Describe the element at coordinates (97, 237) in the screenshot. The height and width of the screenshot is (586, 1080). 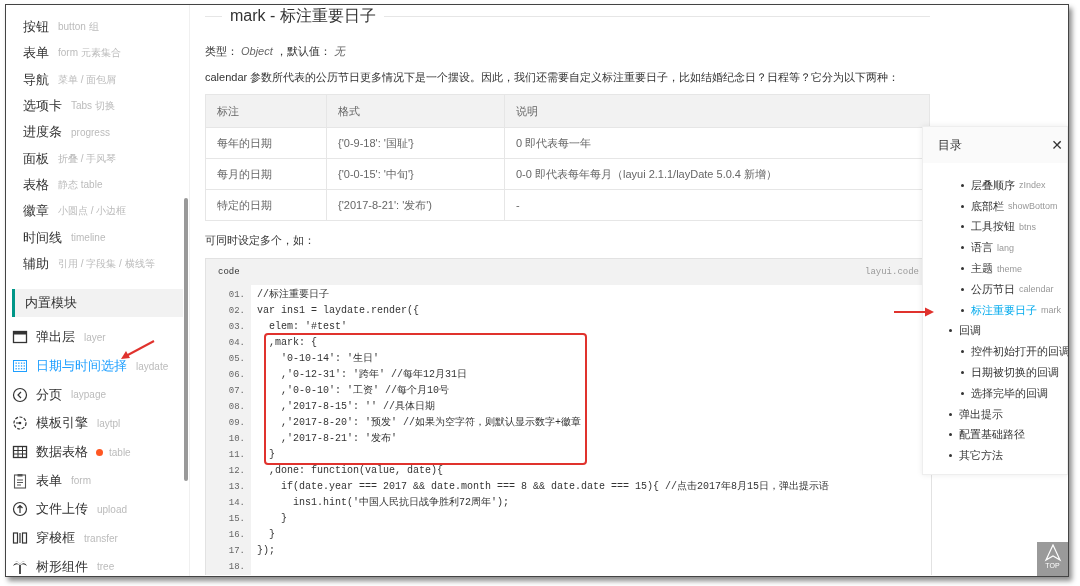
I see `sidebar-item: 时间线 timeline` at that location.